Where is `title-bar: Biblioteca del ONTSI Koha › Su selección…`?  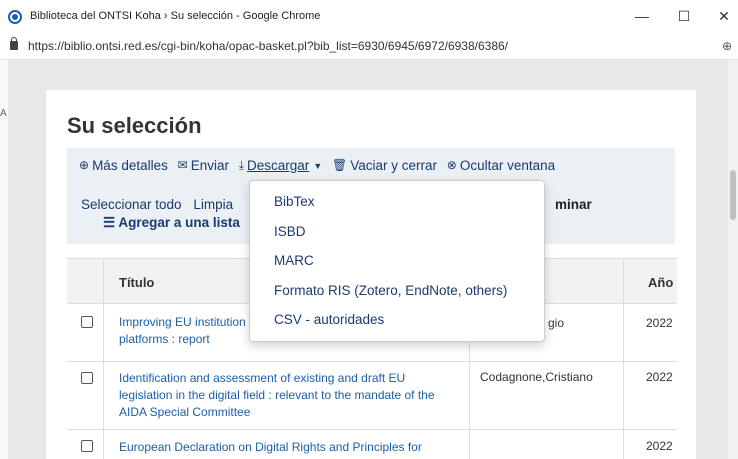 title-bar: Biblioteca del ONTSI Koha › Su selección… is located at coordinates (369, 16).